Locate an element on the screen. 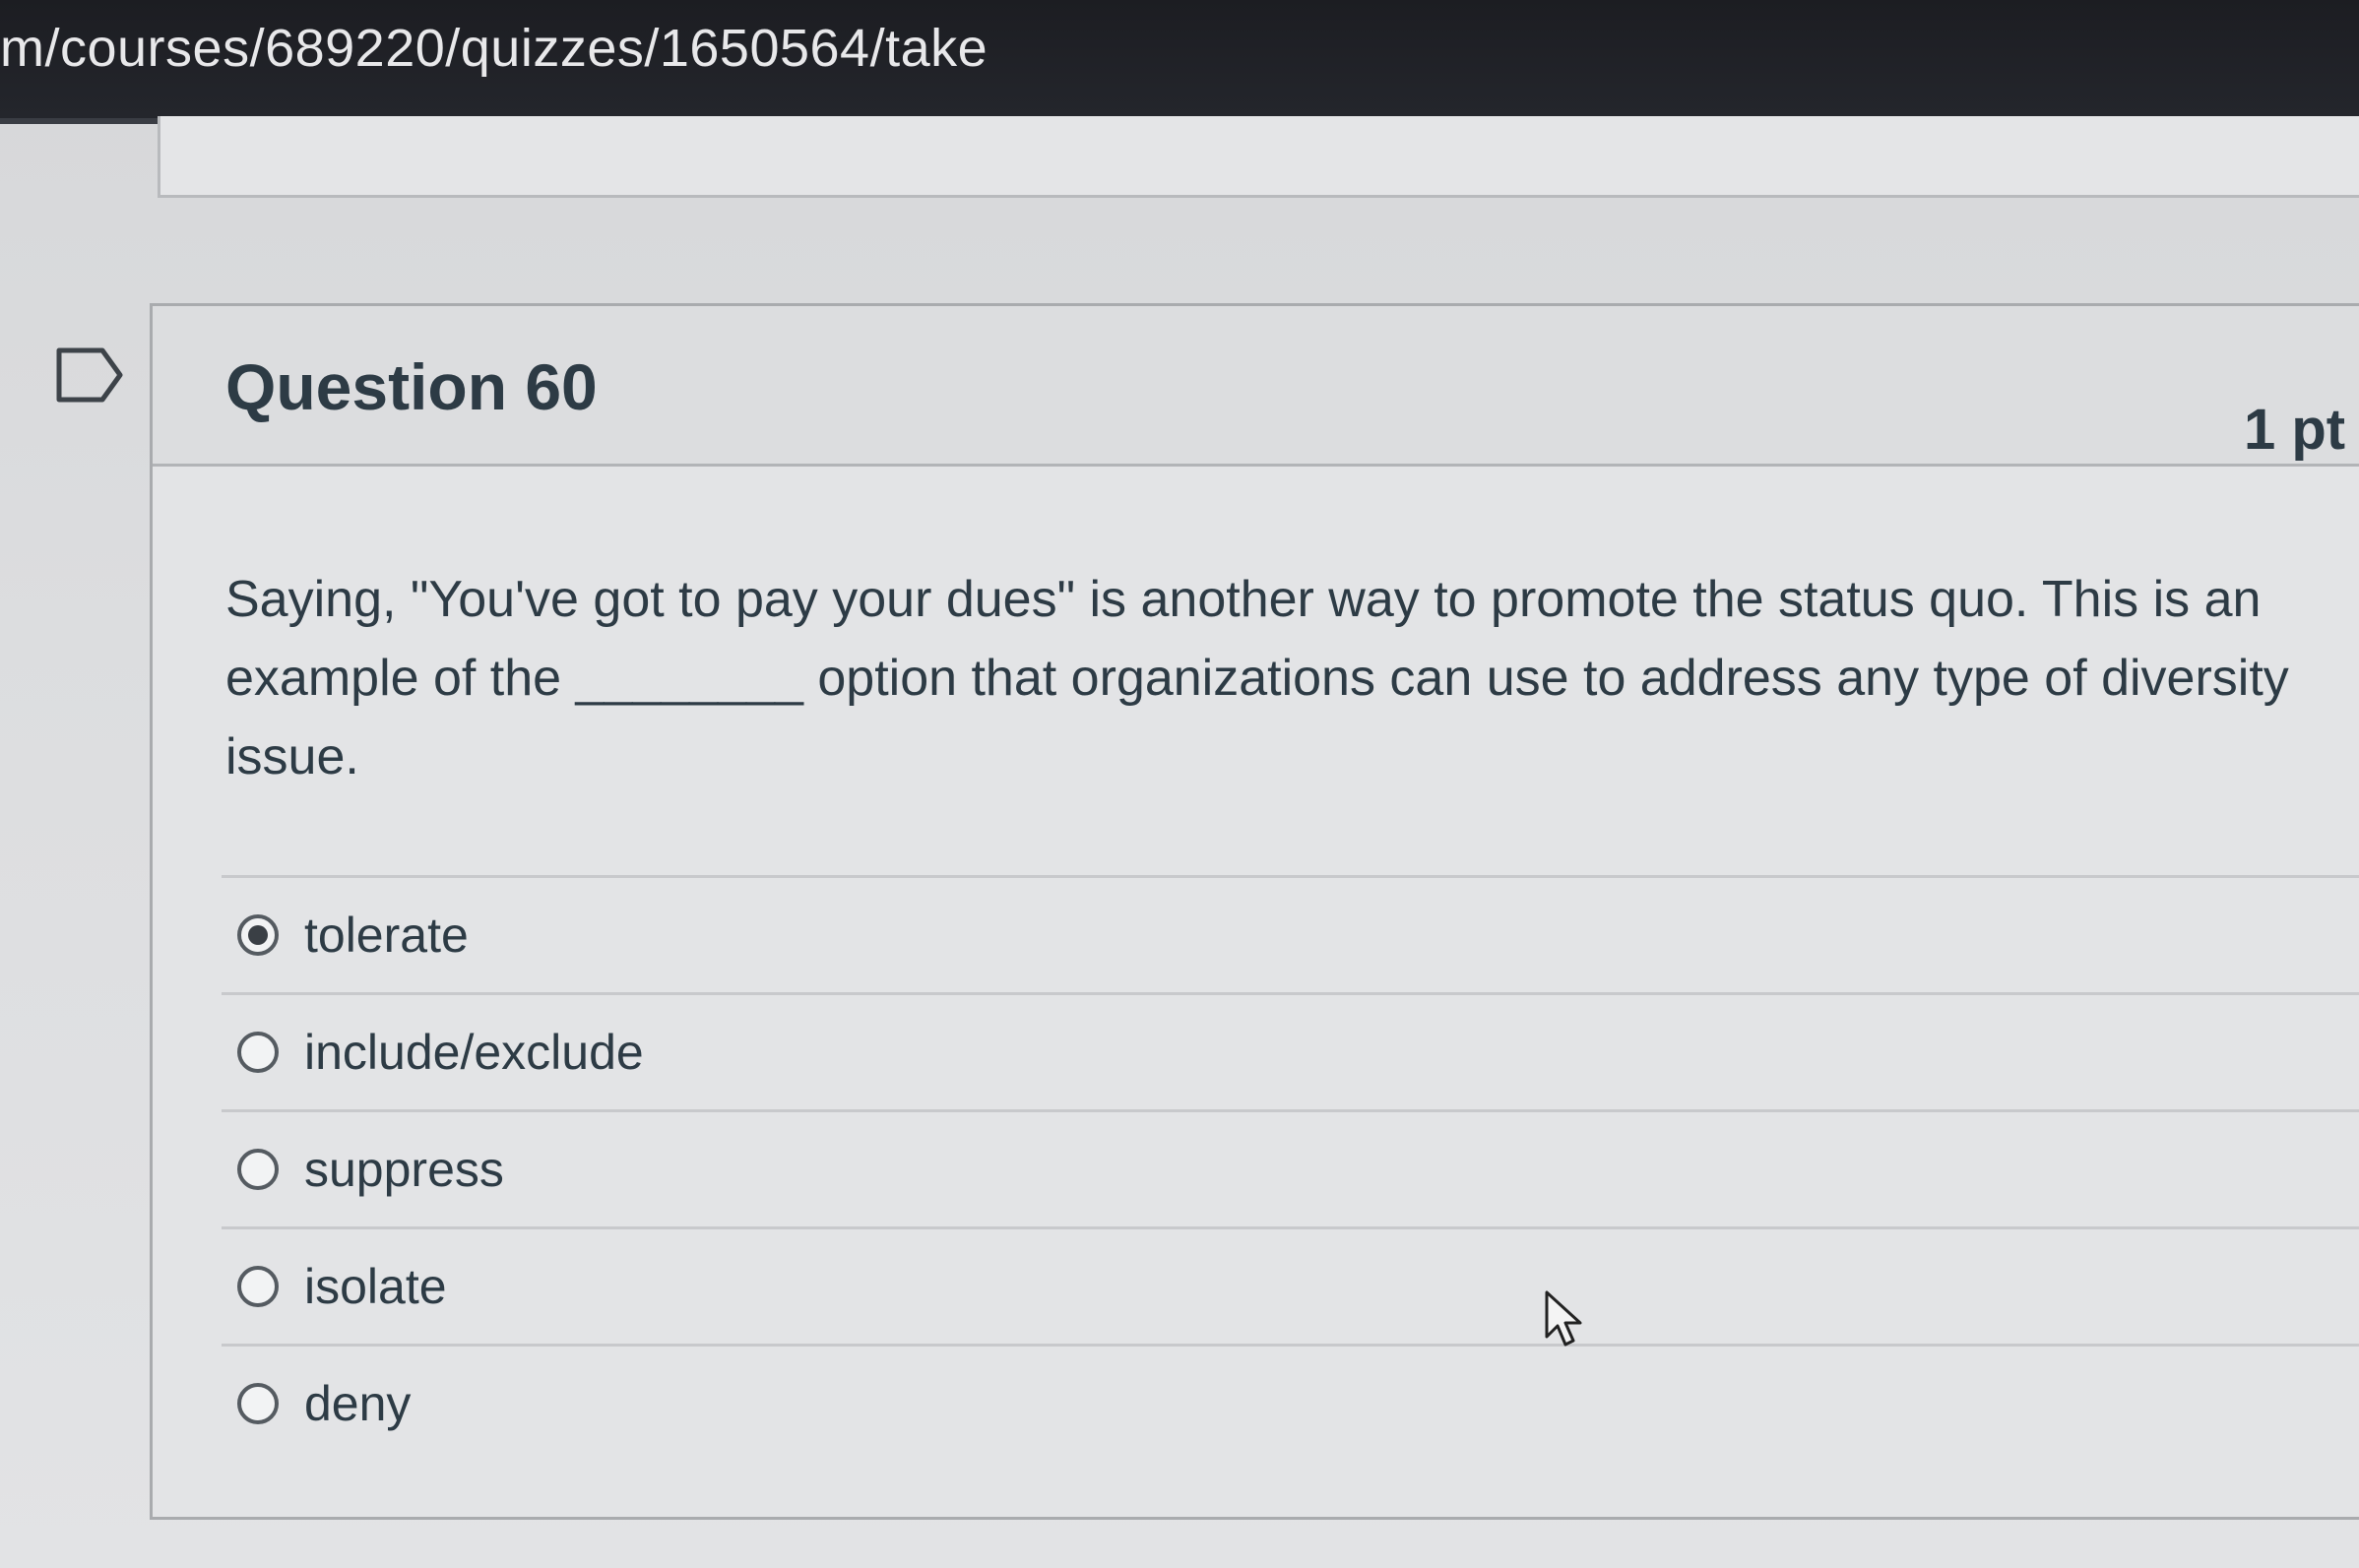 The height and width of the screenshot is (1568, 2359). browser-address-bar: m/courses/689220/quizzes/1650564/take is located at coordinates (1179, 62).